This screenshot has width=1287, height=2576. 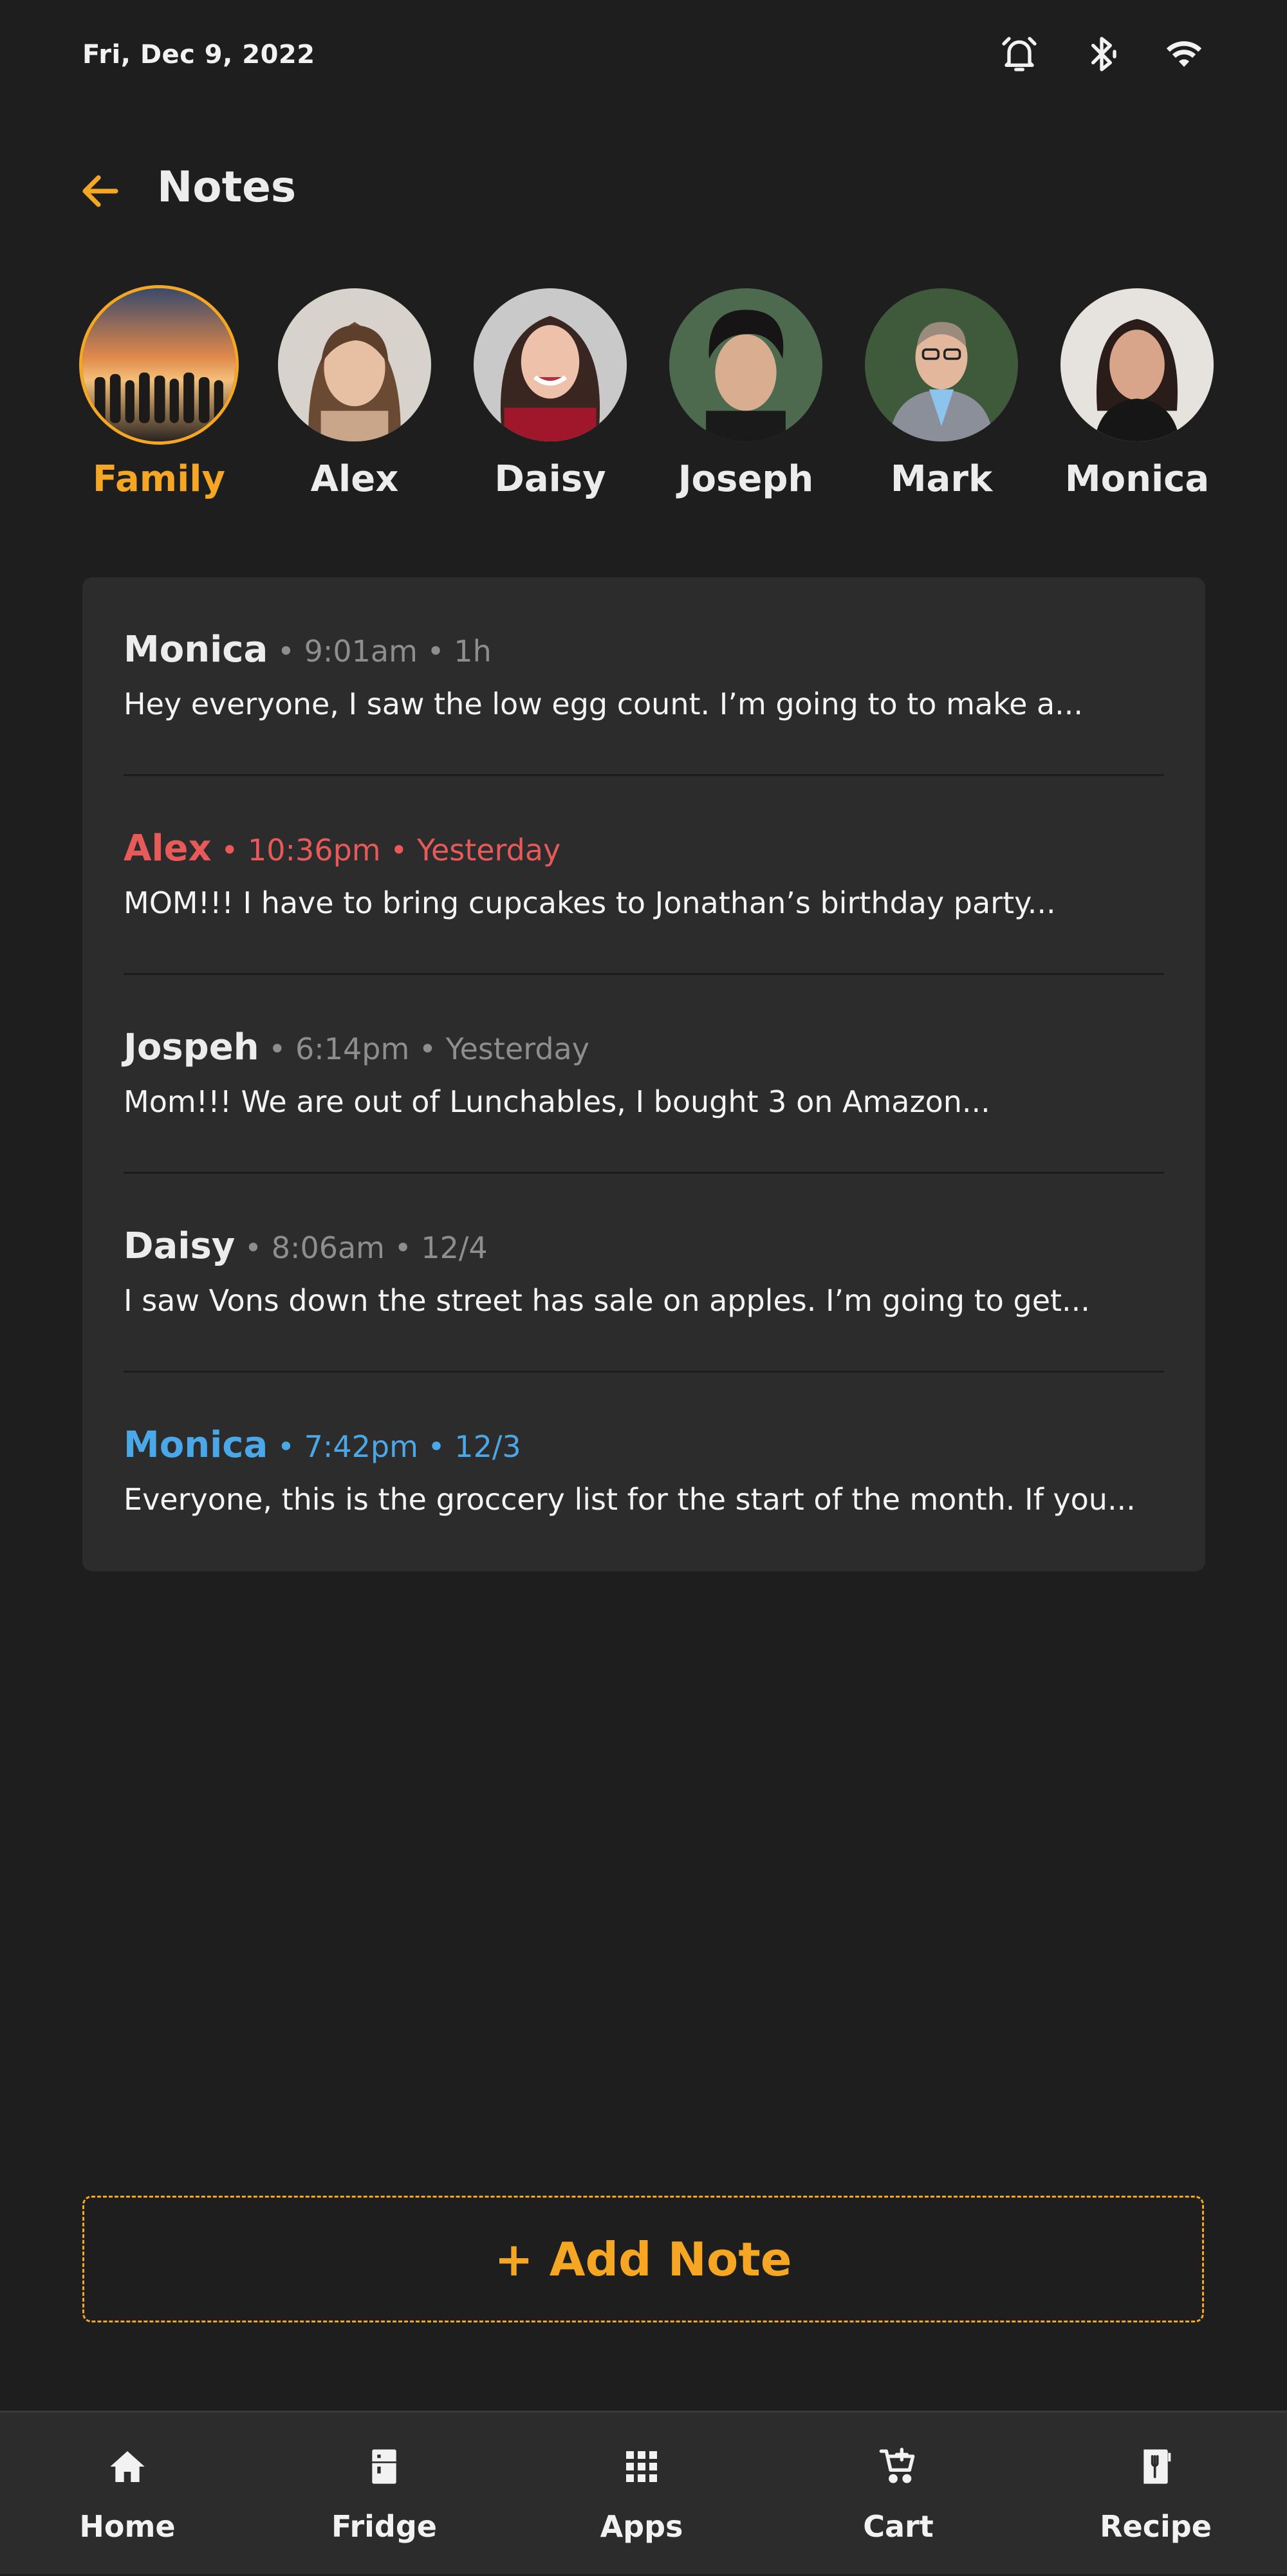 I want to click on nav-recipe: Recipe, so click(x=1155, y=2494).